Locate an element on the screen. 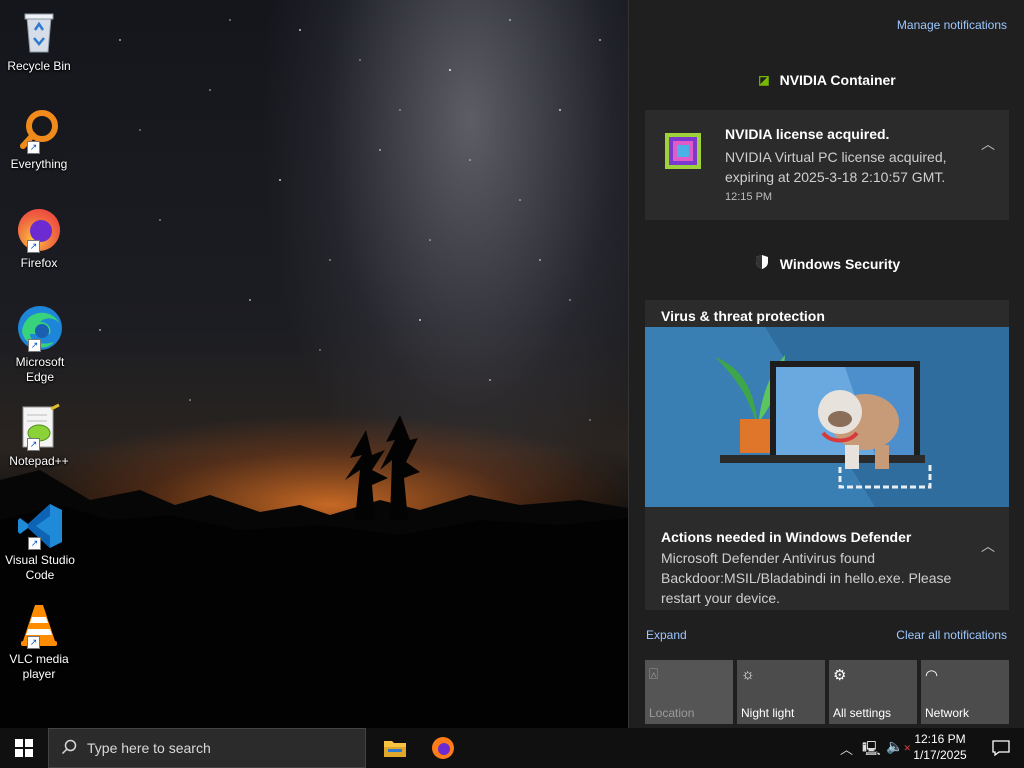 The width and height of the screenshot is (1024, 768). start-button is located at coordinates (24, 748).